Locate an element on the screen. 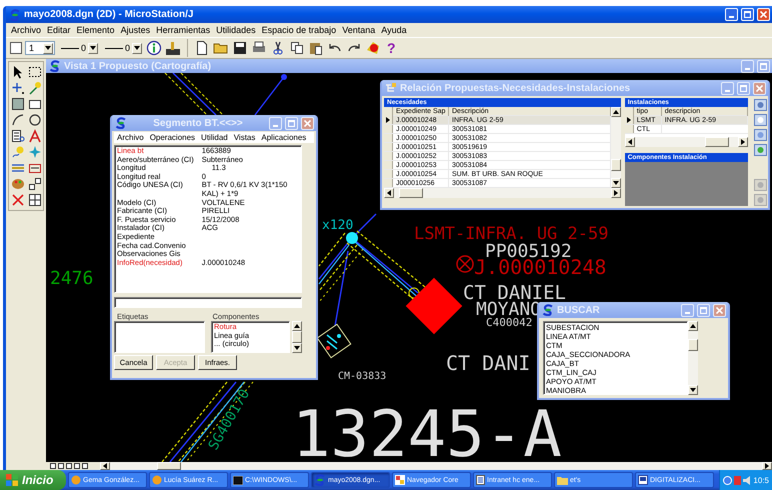 This screenshot has width=772, height=490. left-arrow-icon is located at coordinates (389, 193).